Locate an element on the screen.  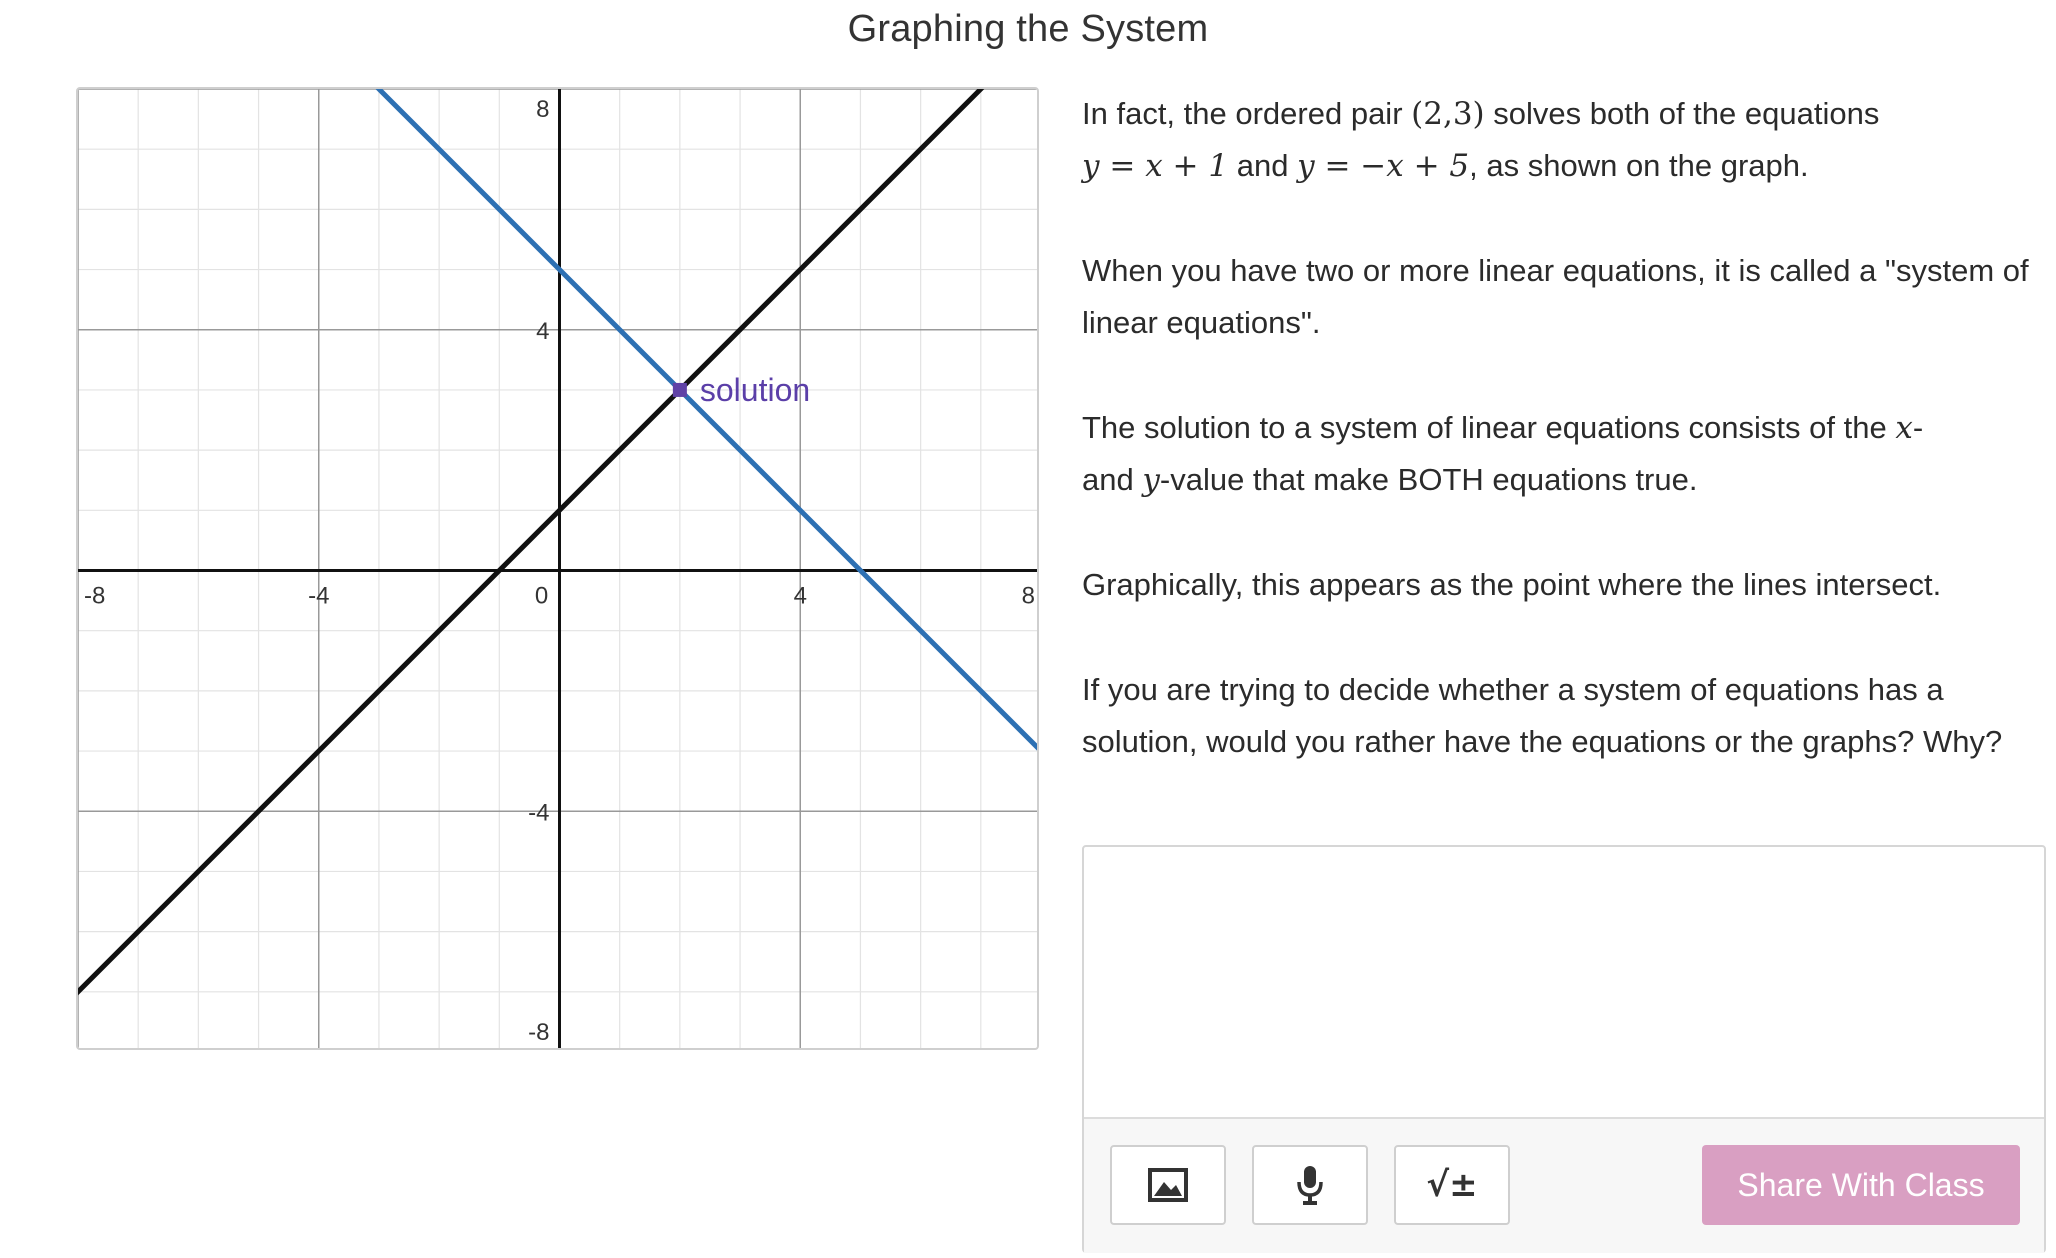
y-tick-label: -8 is located at coordinates (538, 1032).